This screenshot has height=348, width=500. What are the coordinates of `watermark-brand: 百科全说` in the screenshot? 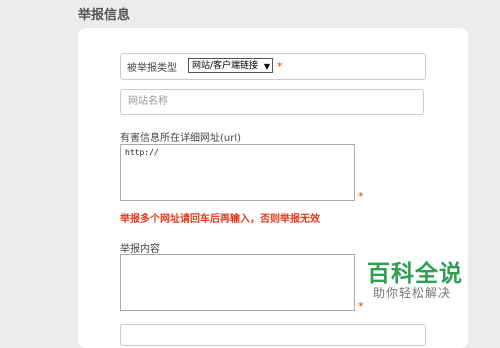 It's located at (415, 274).